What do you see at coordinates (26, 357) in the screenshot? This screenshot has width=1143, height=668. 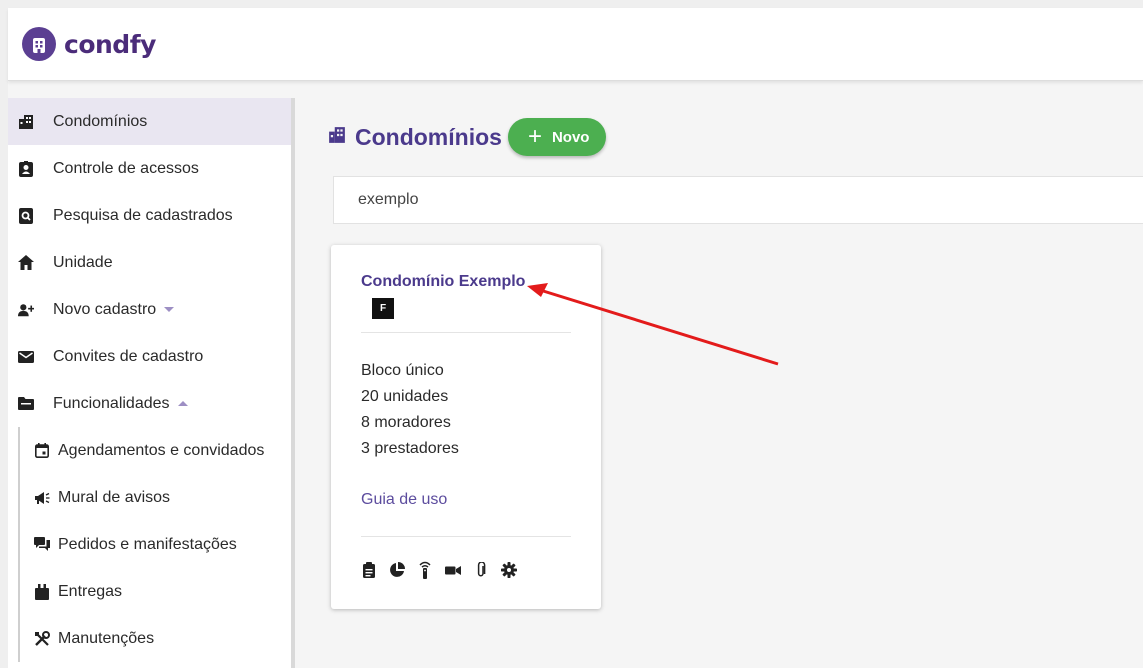 I see `mail-icon` at bounding box center [26, 357].